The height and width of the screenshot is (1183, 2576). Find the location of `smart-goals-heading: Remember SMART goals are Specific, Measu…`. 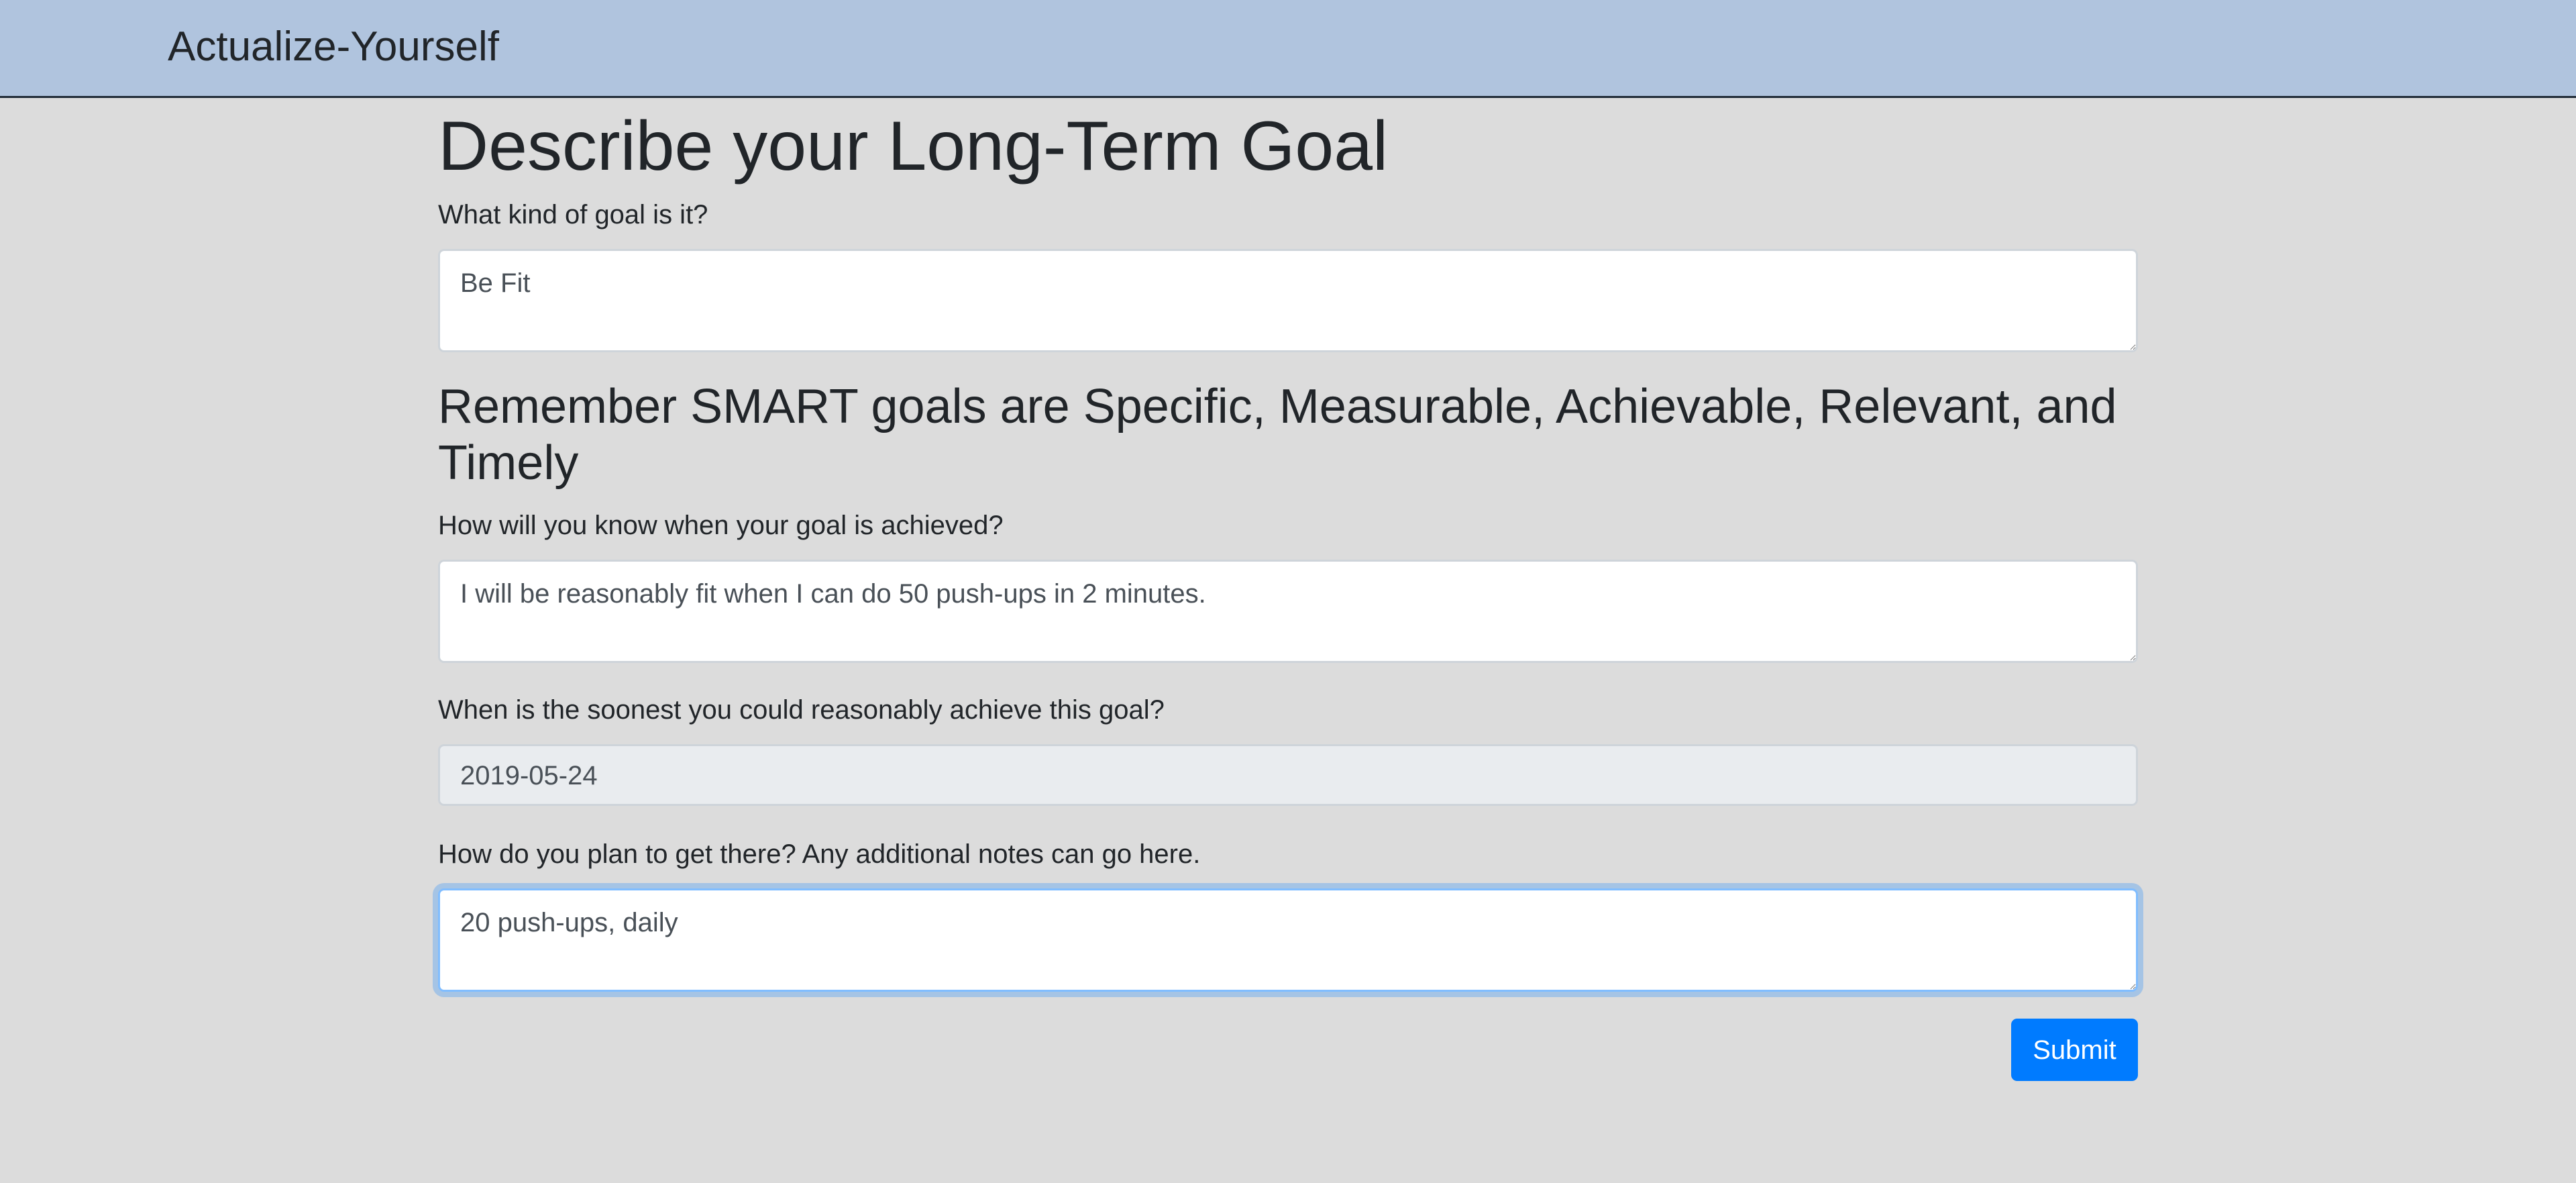

smart-goals-heading: Remember SMART goals are Specific, Measu… is located at coordinates (1277, 435).